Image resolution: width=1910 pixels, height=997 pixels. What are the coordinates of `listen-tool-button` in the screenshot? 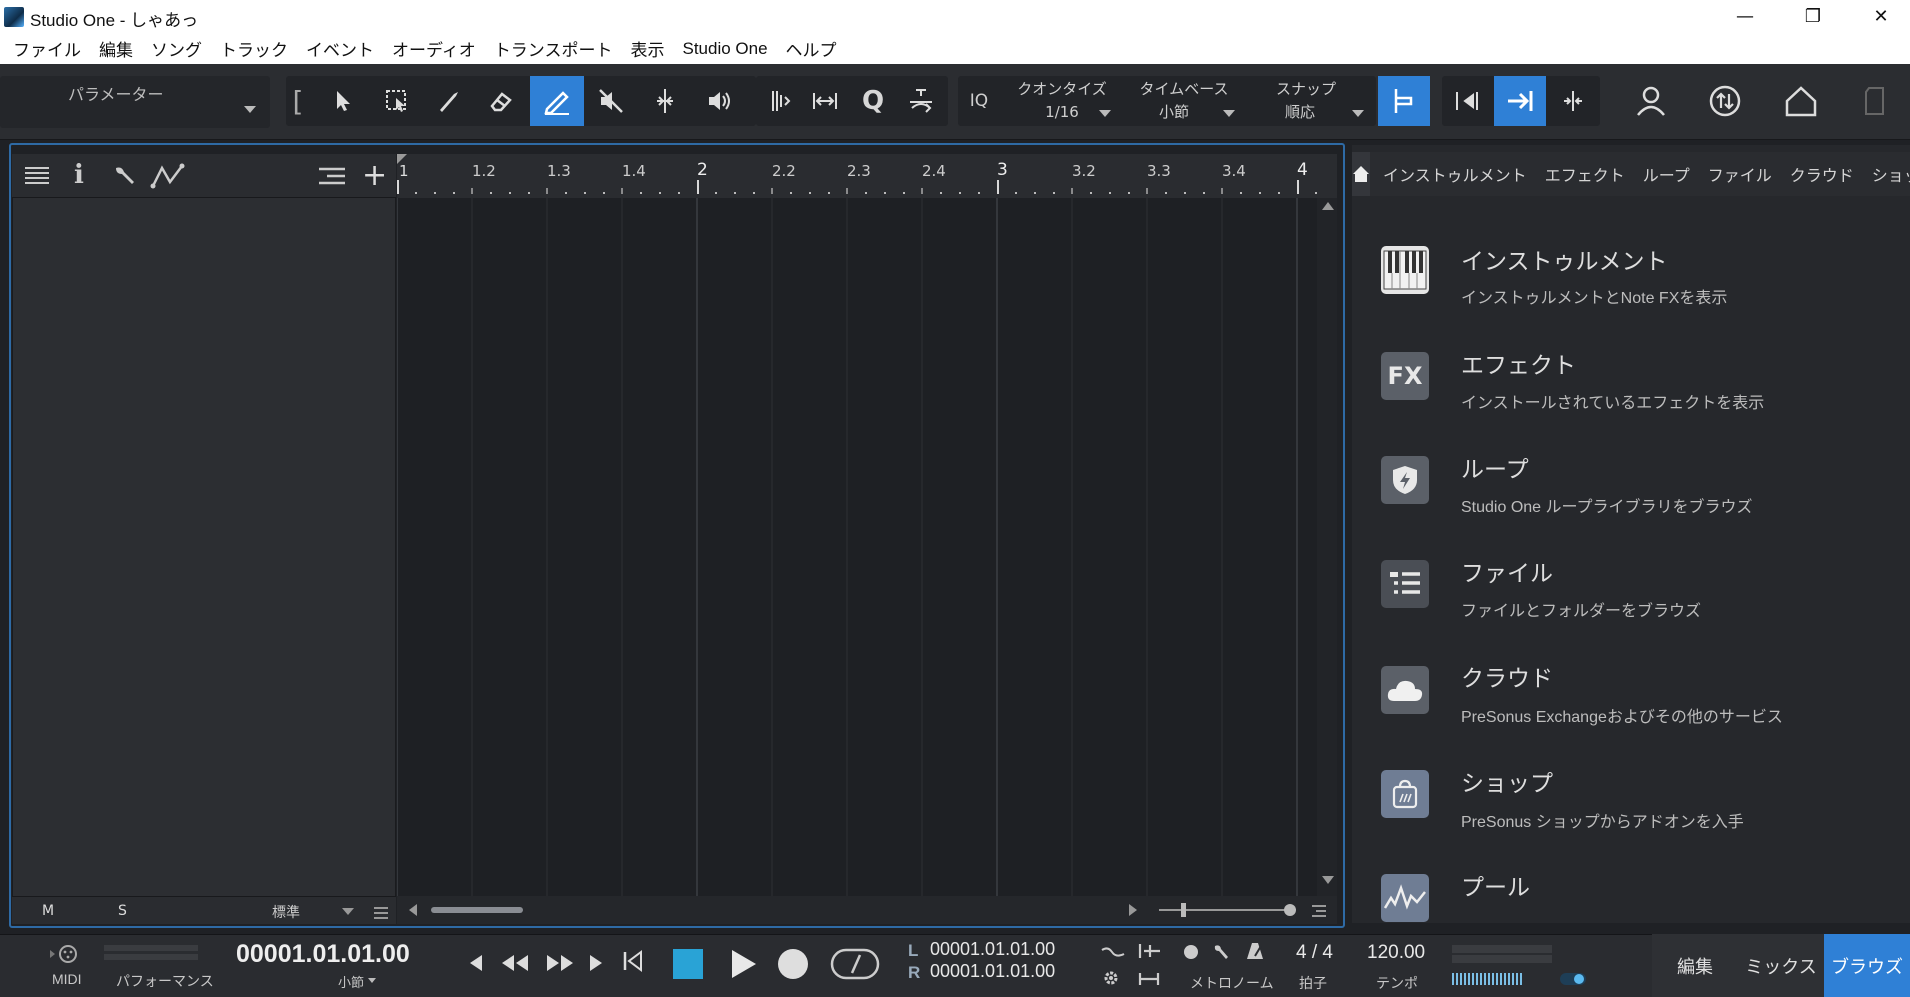 It's located at (719, 101).